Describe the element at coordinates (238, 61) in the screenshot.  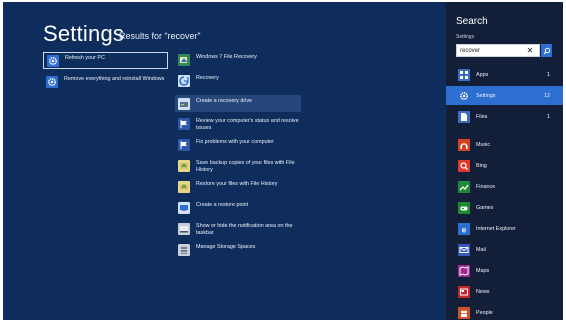
I see `result-windows7-file-recovery: Windows 7 File Recovery` at that location.